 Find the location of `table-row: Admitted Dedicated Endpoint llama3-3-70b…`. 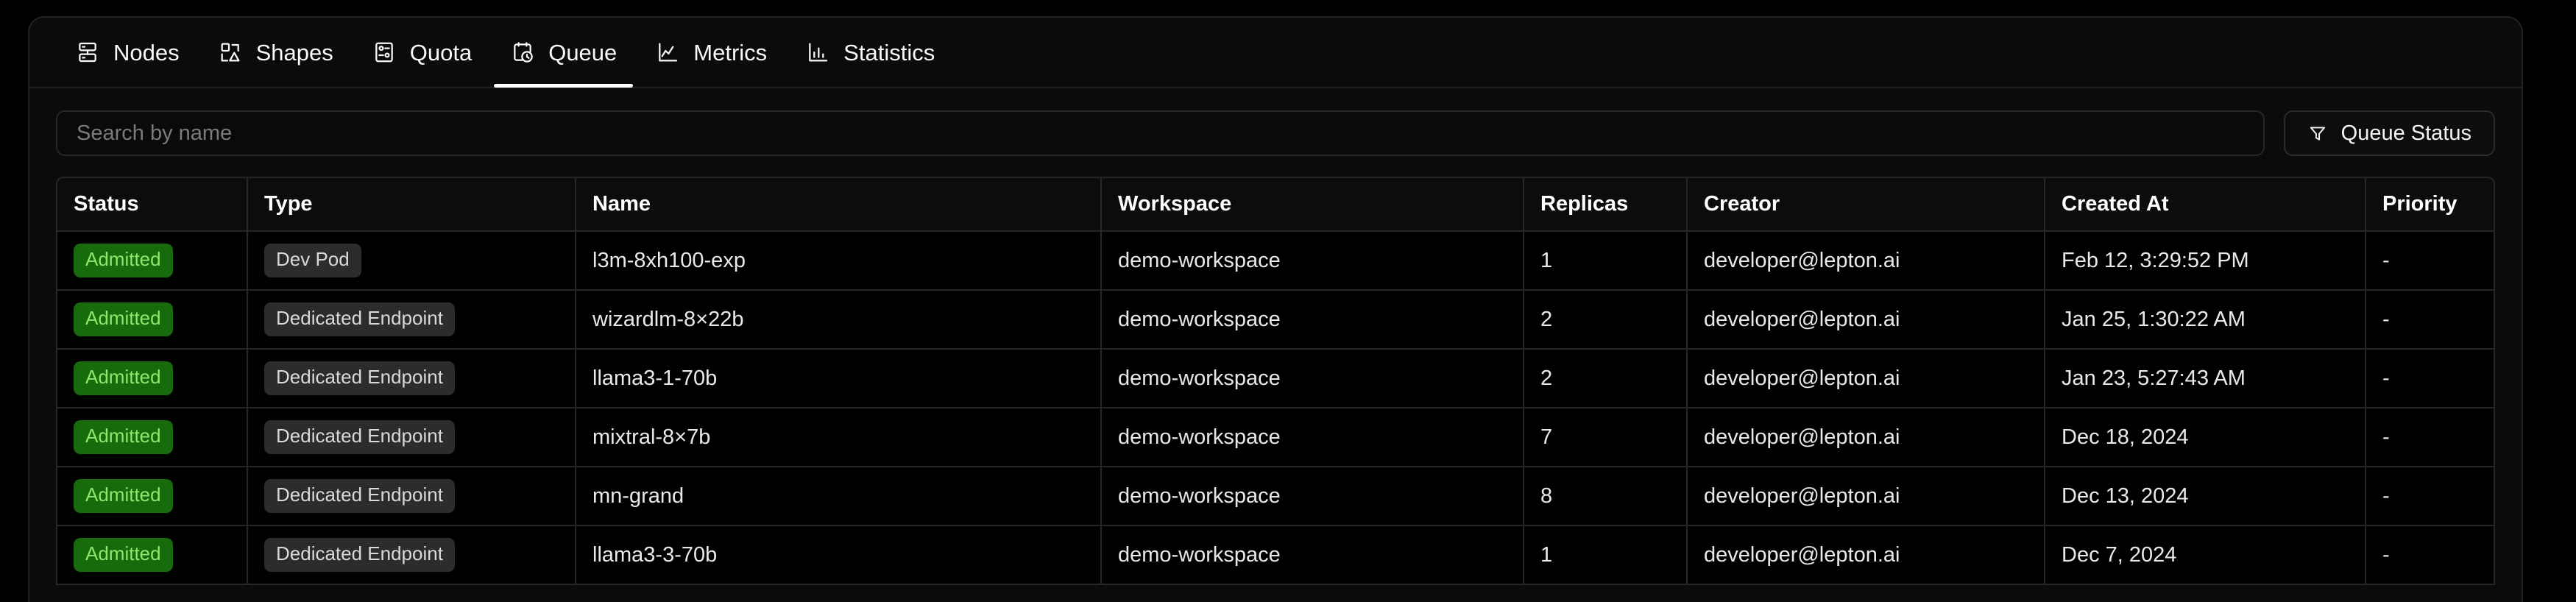

table-row: Admitted Dedicated Endpoint llama3-3-70b… is located at coordinates (1275, 555).